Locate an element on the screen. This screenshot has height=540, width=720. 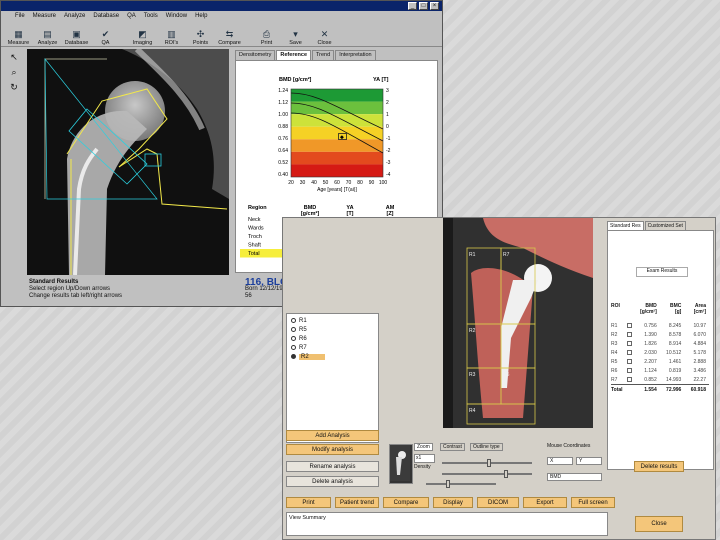
total-row: Total 1.554 72.996 60.918 is located at coordinates (660, 389).